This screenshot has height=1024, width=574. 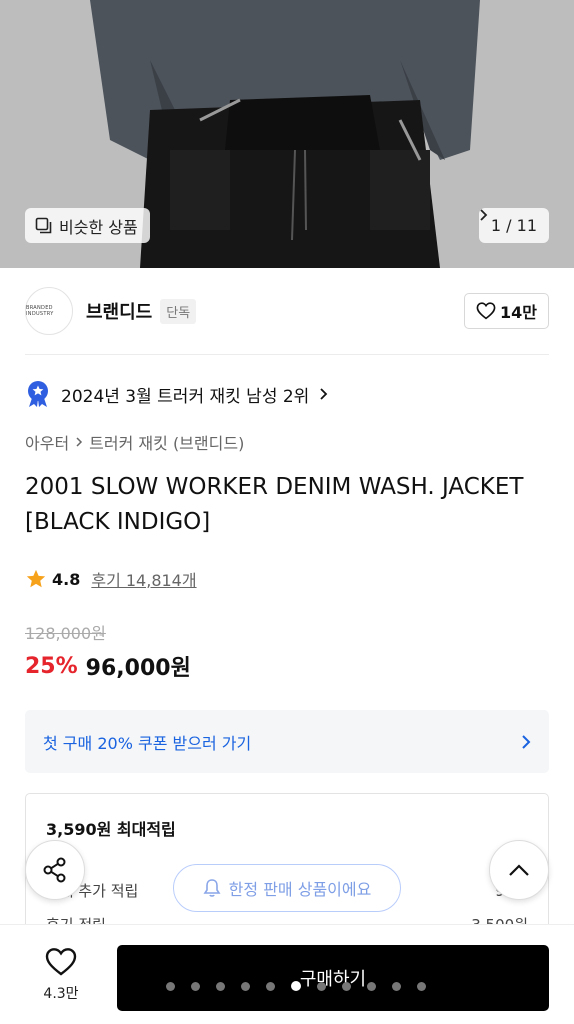 I want to click on limited-sale-notice: 한정 판매 상품이에요, so click(x=287, y=888).